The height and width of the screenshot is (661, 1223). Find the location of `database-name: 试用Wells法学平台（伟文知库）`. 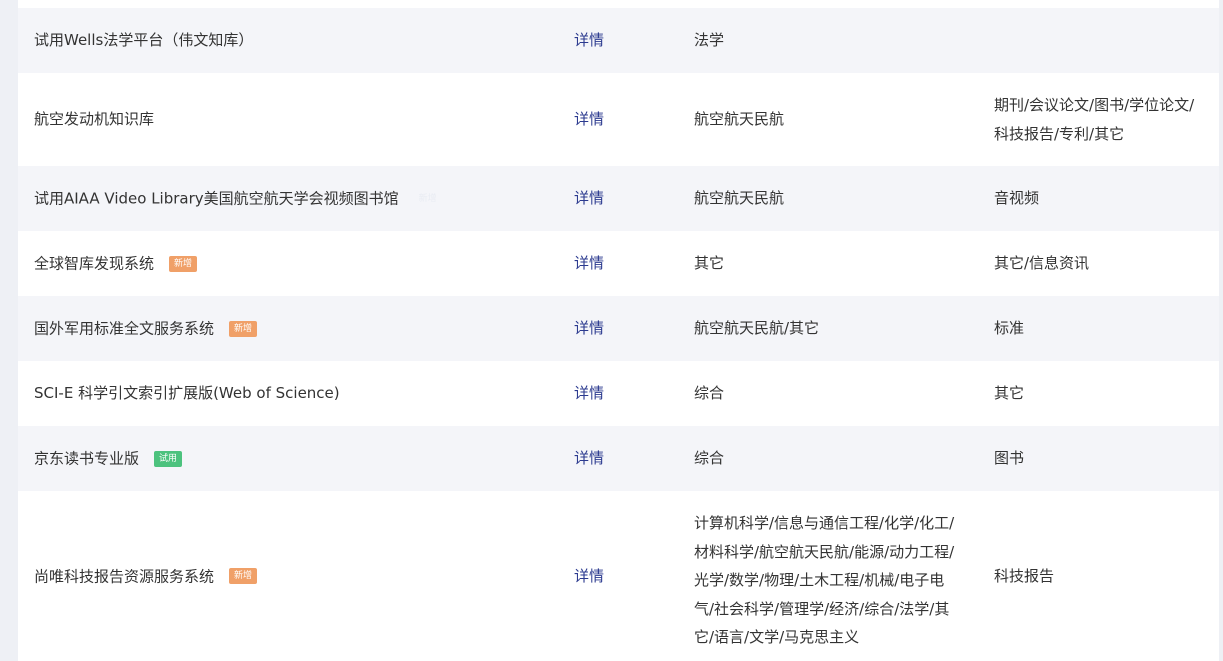

database-name: 试用Wells法学平台（伟文知库） is located at coordinates (143, 40).